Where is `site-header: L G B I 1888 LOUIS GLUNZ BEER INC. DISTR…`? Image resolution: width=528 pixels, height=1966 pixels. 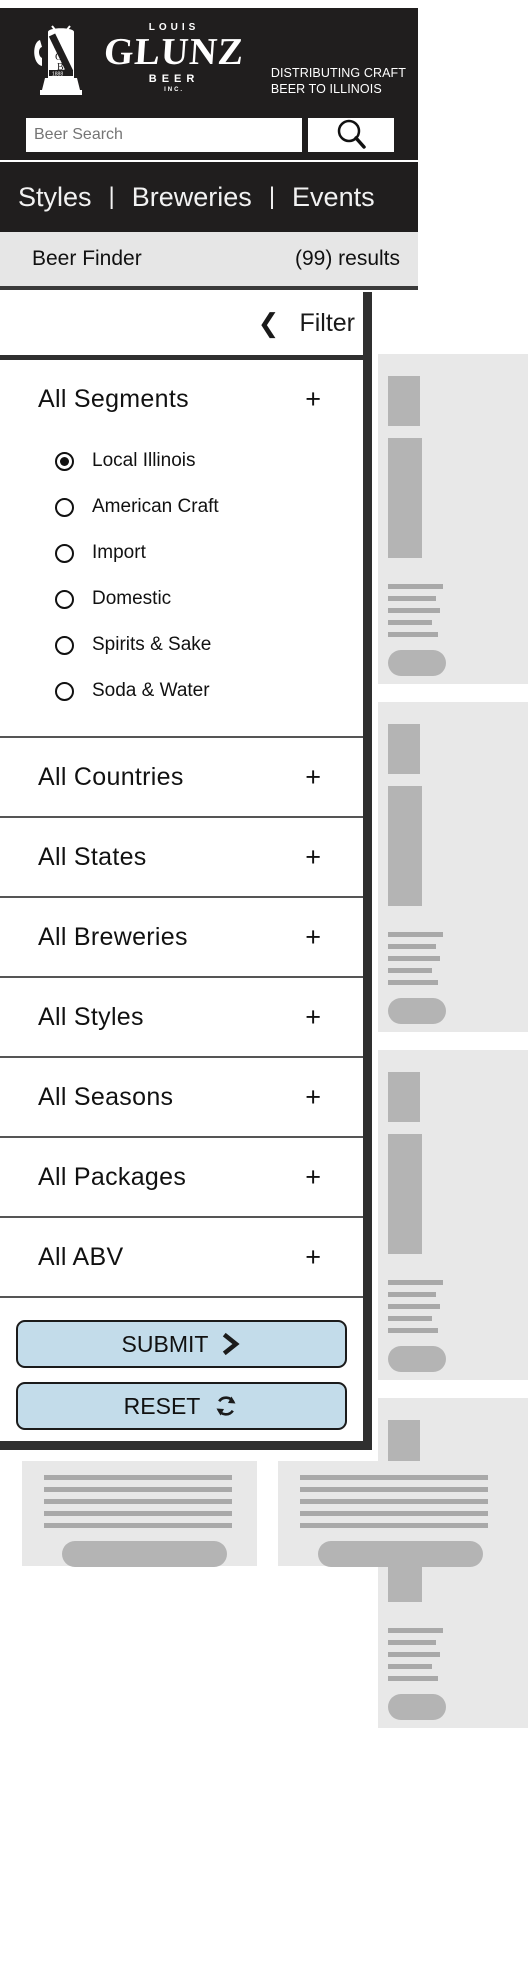 site-header: L G B I 1888 LOUIS GLUNZ BEER INC. DISTR… is located at coordinates (209, 84).